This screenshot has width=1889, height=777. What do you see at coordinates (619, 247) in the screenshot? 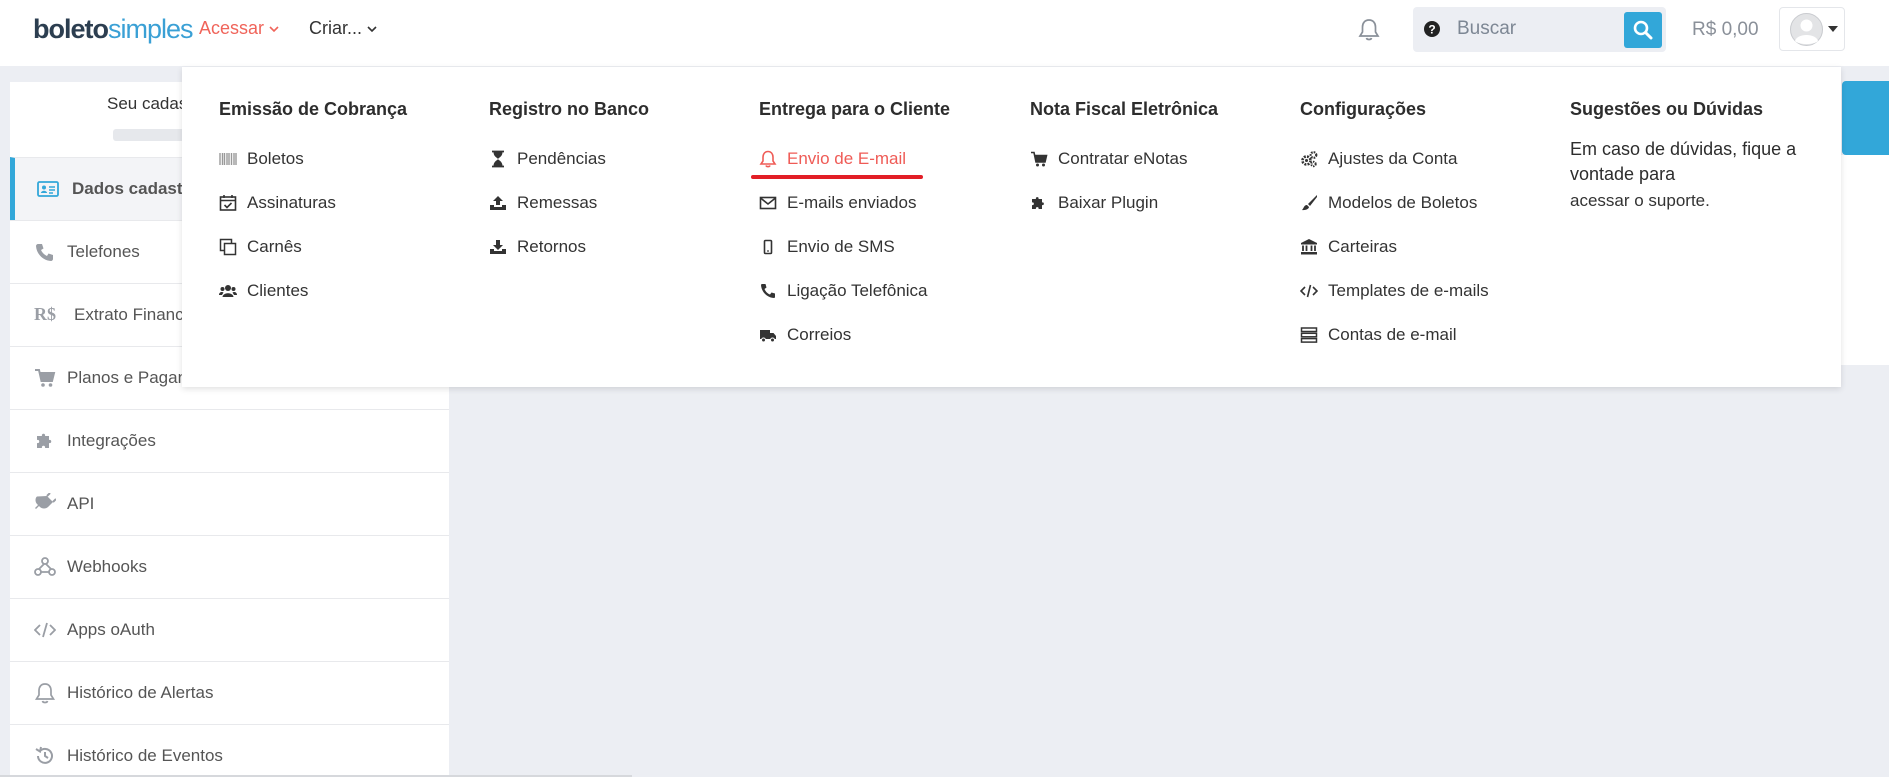
I see `menu-item-retornos: Retornos` at bounding box center [619, 247].